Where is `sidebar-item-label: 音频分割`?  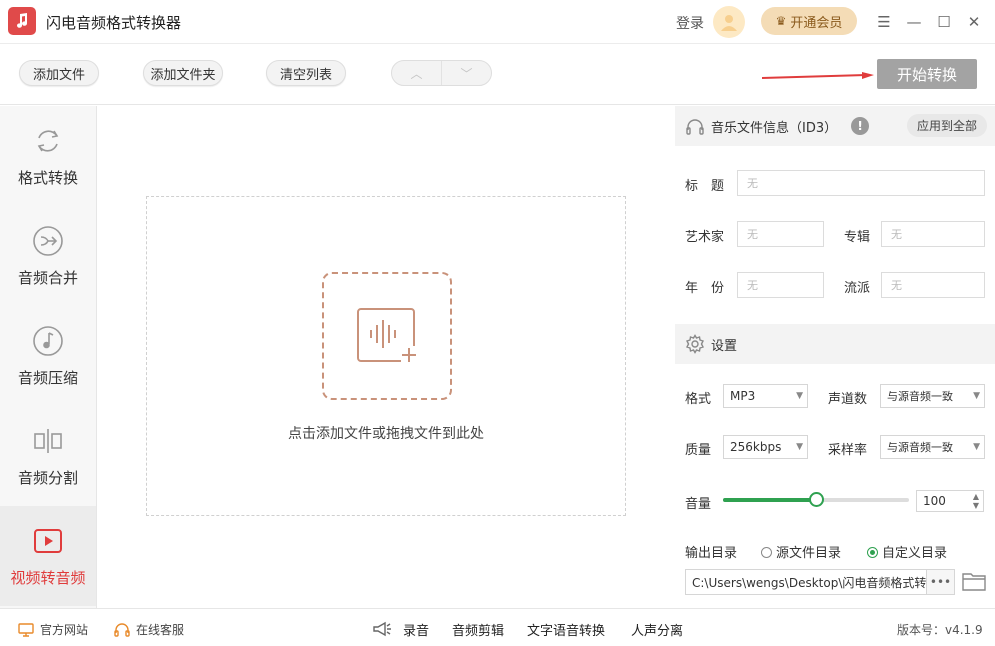 sidebar-item-label: 音频分割 is located at coordinates (47, 477).